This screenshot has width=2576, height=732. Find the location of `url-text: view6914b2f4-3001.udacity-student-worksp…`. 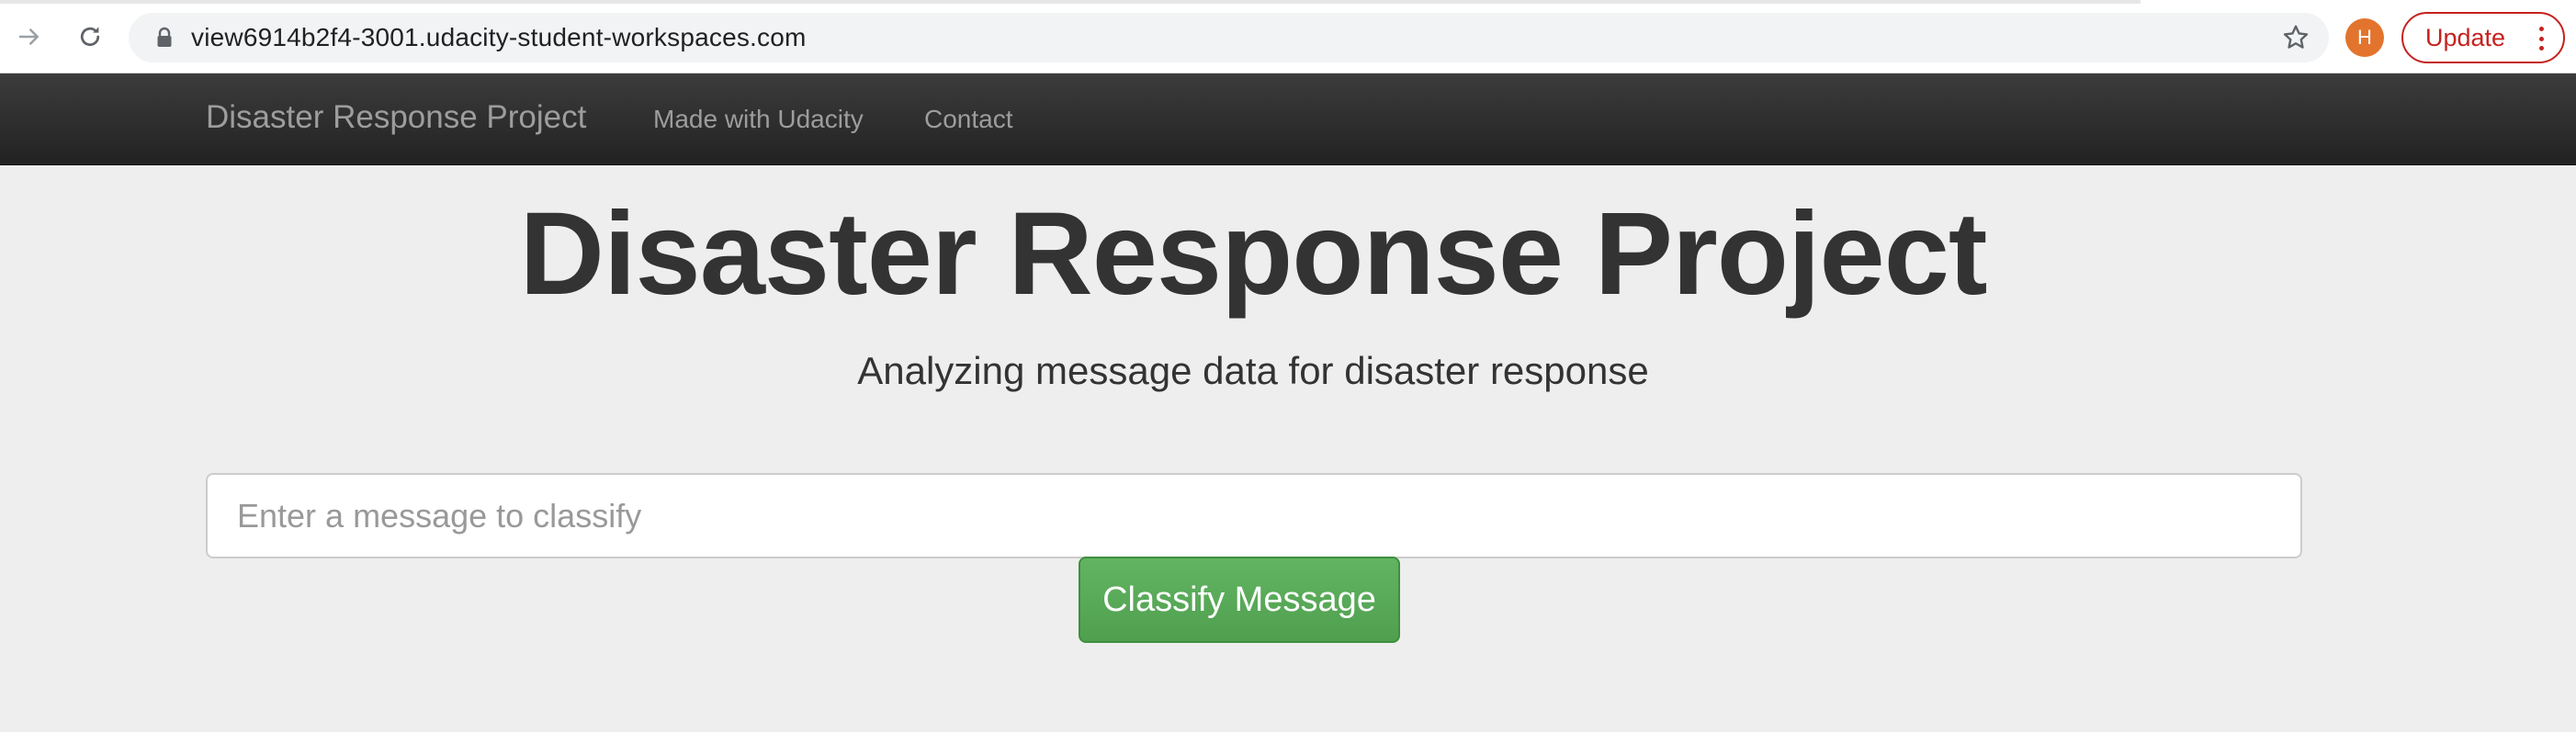

url-text: view6914b2f4-3001.udacity-student-worksp… is located at coordinates (499, 37).